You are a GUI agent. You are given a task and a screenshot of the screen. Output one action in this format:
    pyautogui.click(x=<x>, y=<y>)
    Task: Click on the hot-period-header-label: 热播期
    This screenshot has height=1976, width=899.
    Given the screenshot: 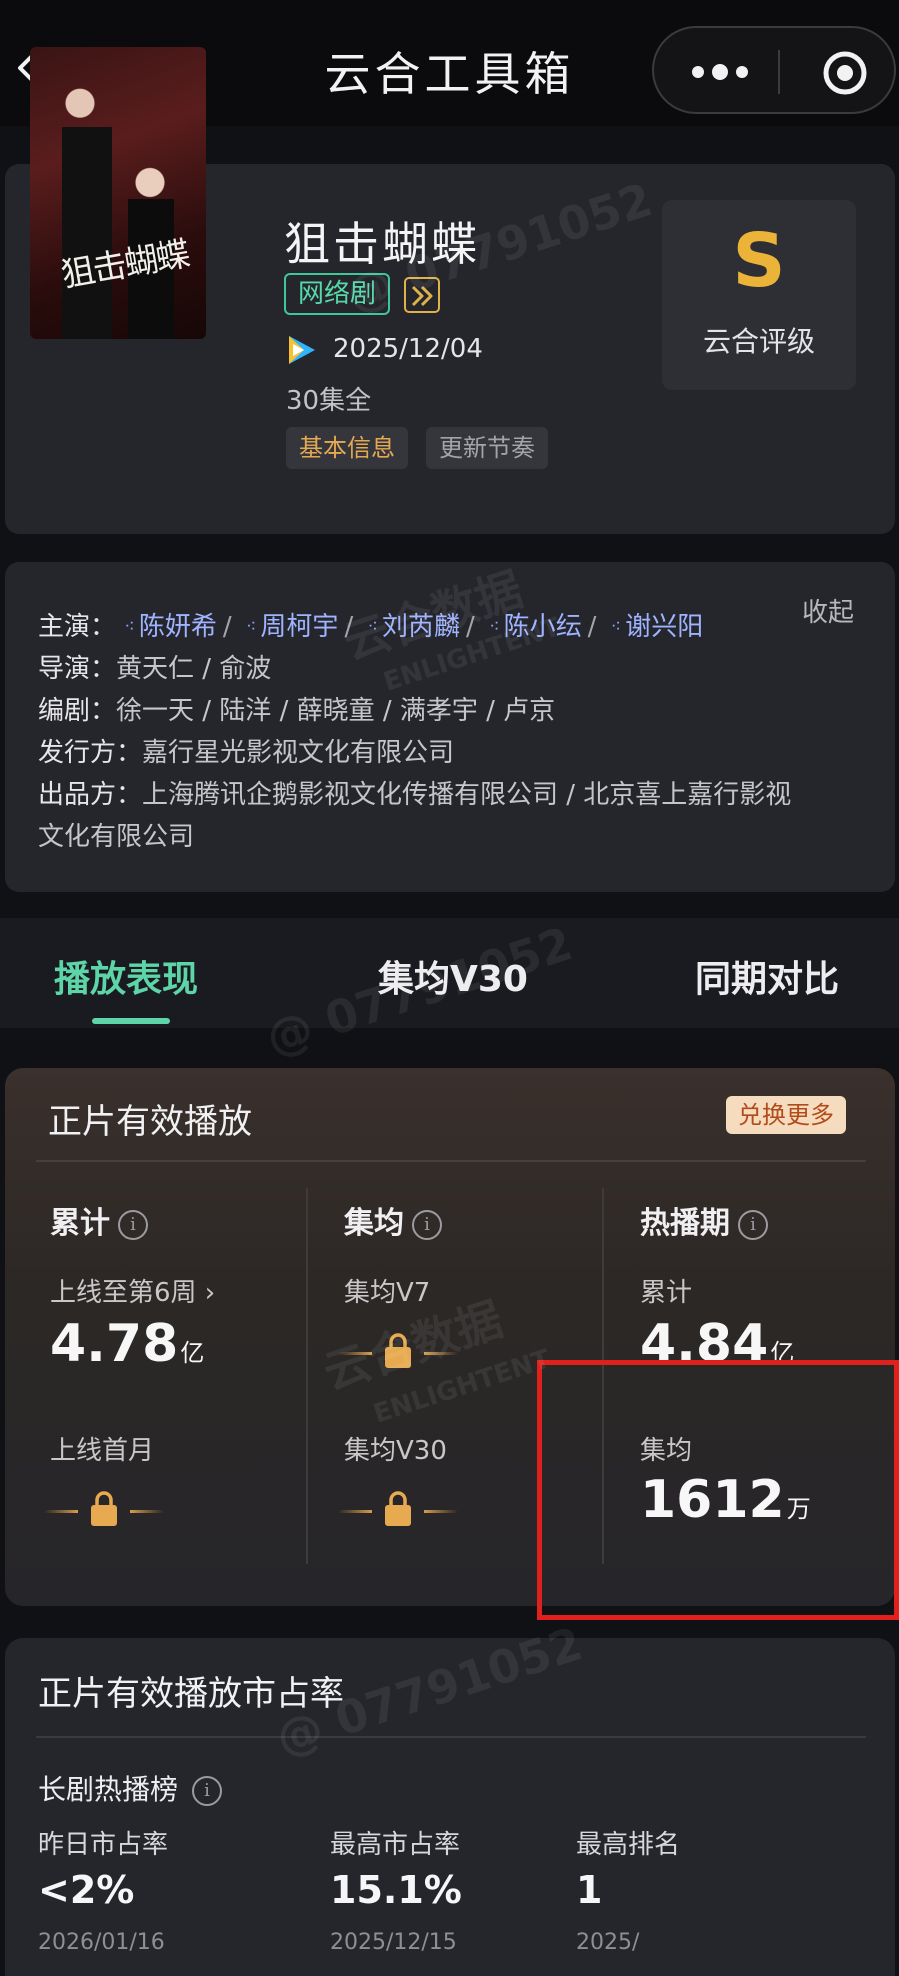 What is the action you would take?
    pyautogui.click(x=685, y=1223)
    